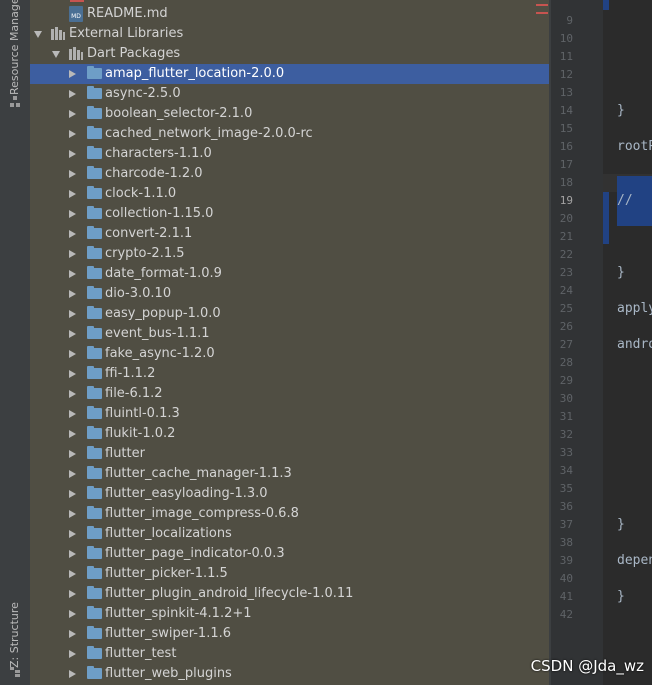  What do you see at coordinates (141, 653) in the screenshot?
I see `package-label: flutter_test` at bounding box center [141, 653].